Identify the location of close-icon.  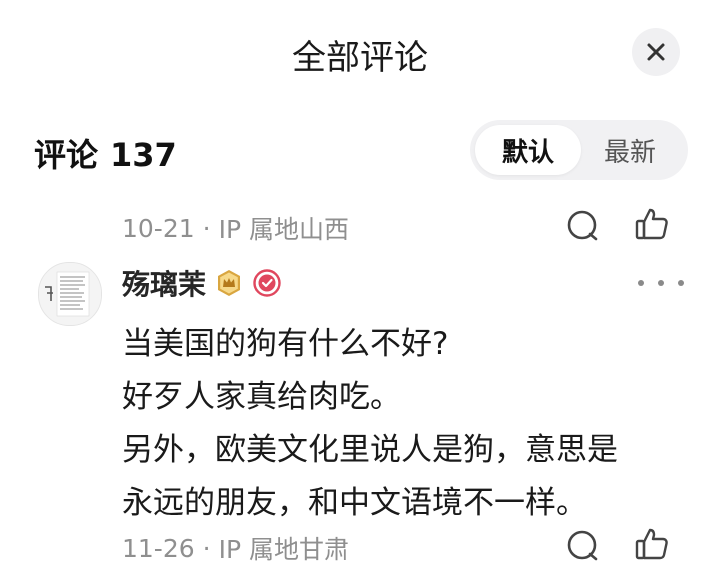
(656, 52).